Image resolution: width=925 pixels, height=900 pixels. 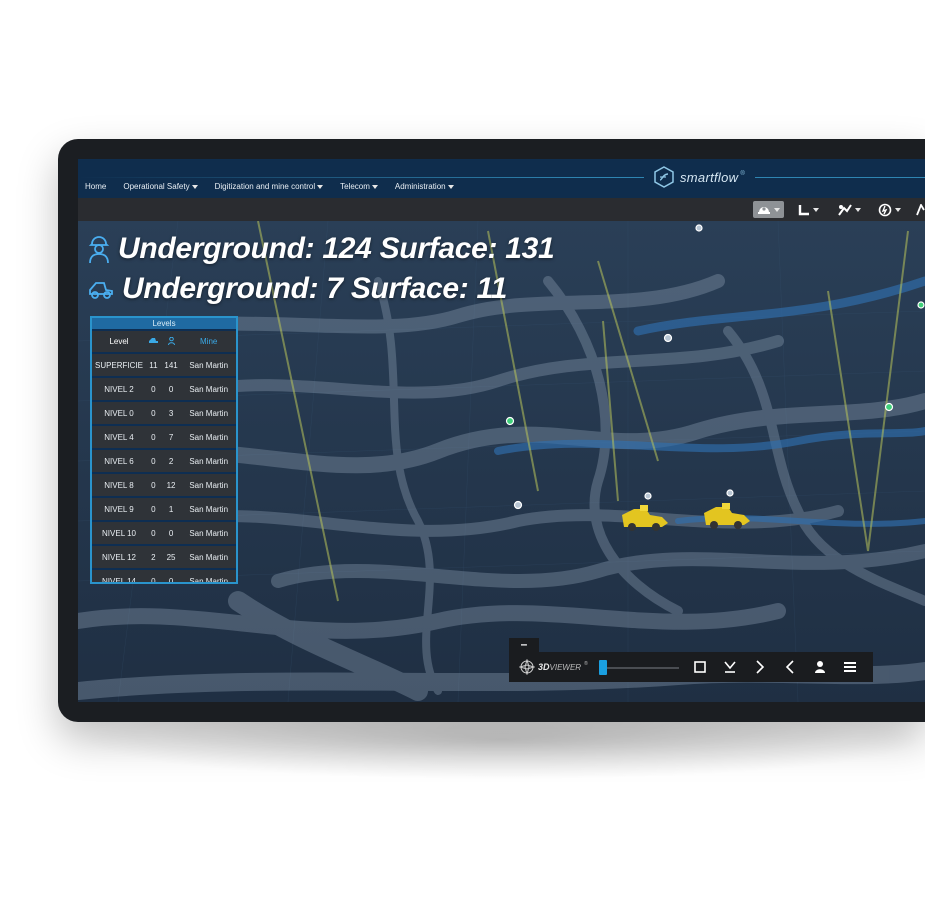 I want to click on download-icon, so click(x=730, y=667).